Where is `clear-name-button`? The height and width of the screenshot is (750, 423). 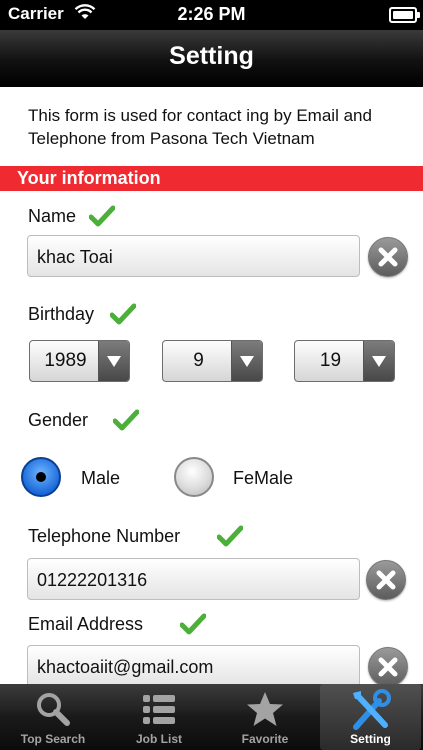
clear-name-button is located at coordinates (388, 257).